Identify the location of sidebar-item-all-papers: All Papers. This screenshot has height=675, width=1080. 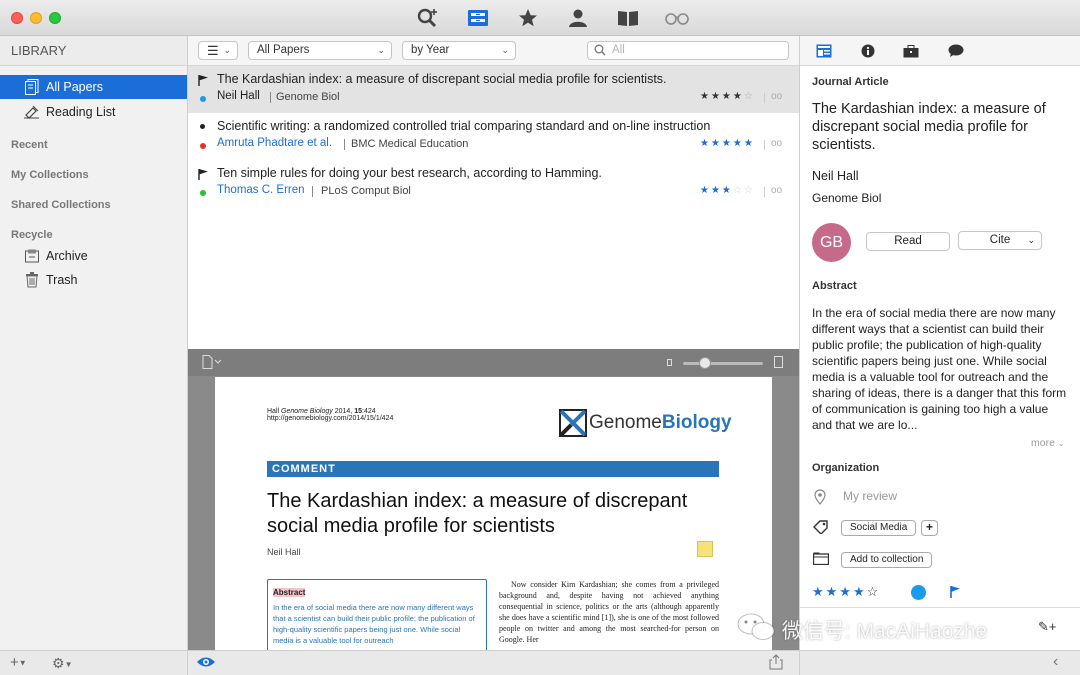
(93, 87).